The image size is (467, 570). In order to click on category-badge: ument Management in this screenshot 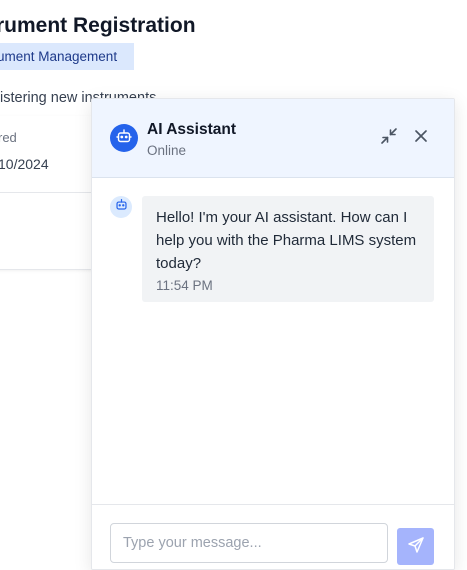, I will do `click(67, 56)`.